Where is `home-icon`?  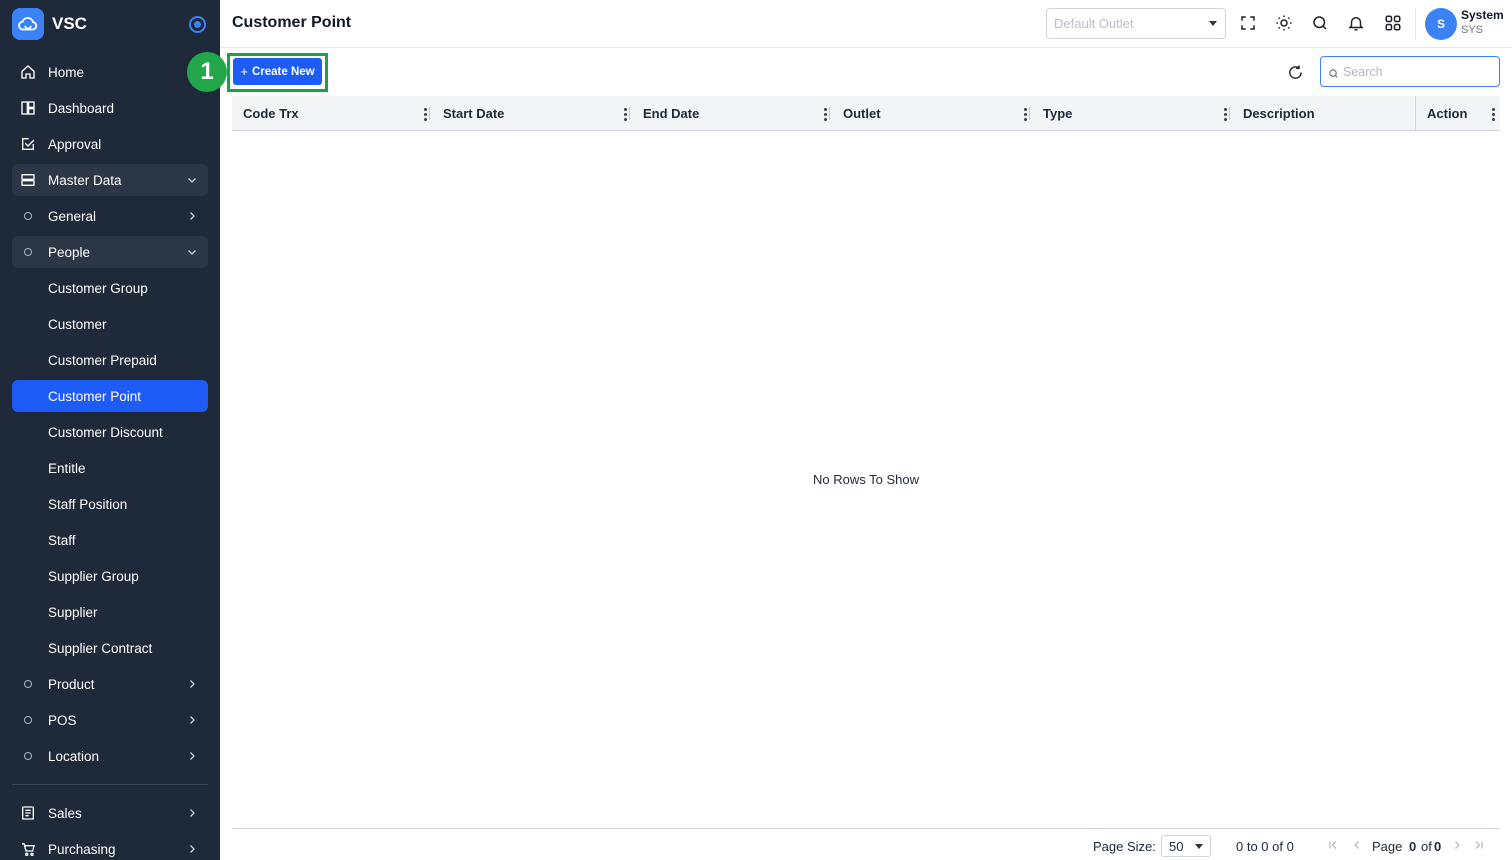 home-icon is located at coordinates (28, 72).